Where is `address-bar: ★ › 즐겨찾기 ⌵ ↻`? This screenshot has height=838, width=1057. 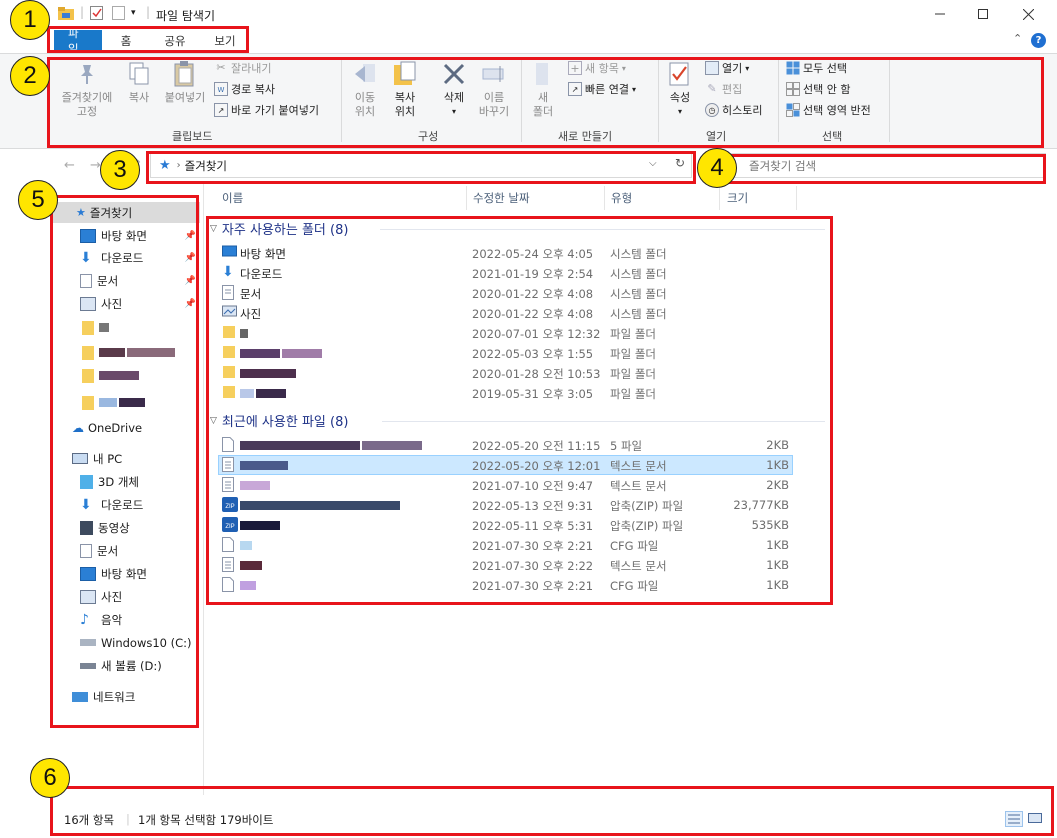
address-bar: ★ › 즐겨찾기 ⌵ ↻ is located at coordinates (421, 165).